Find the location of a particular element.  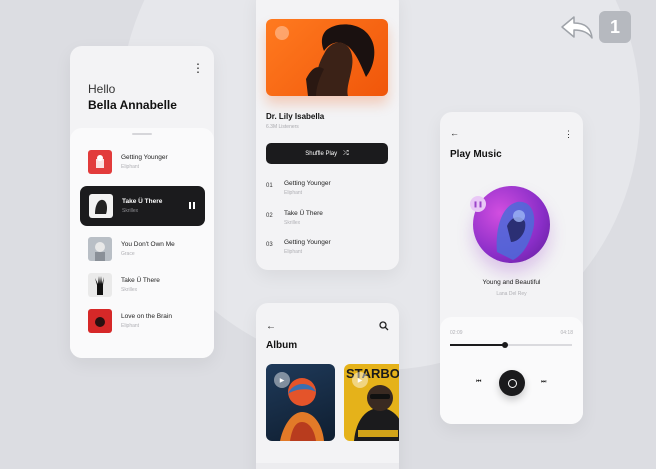

progress-knob is located at coordinates (504, 345).